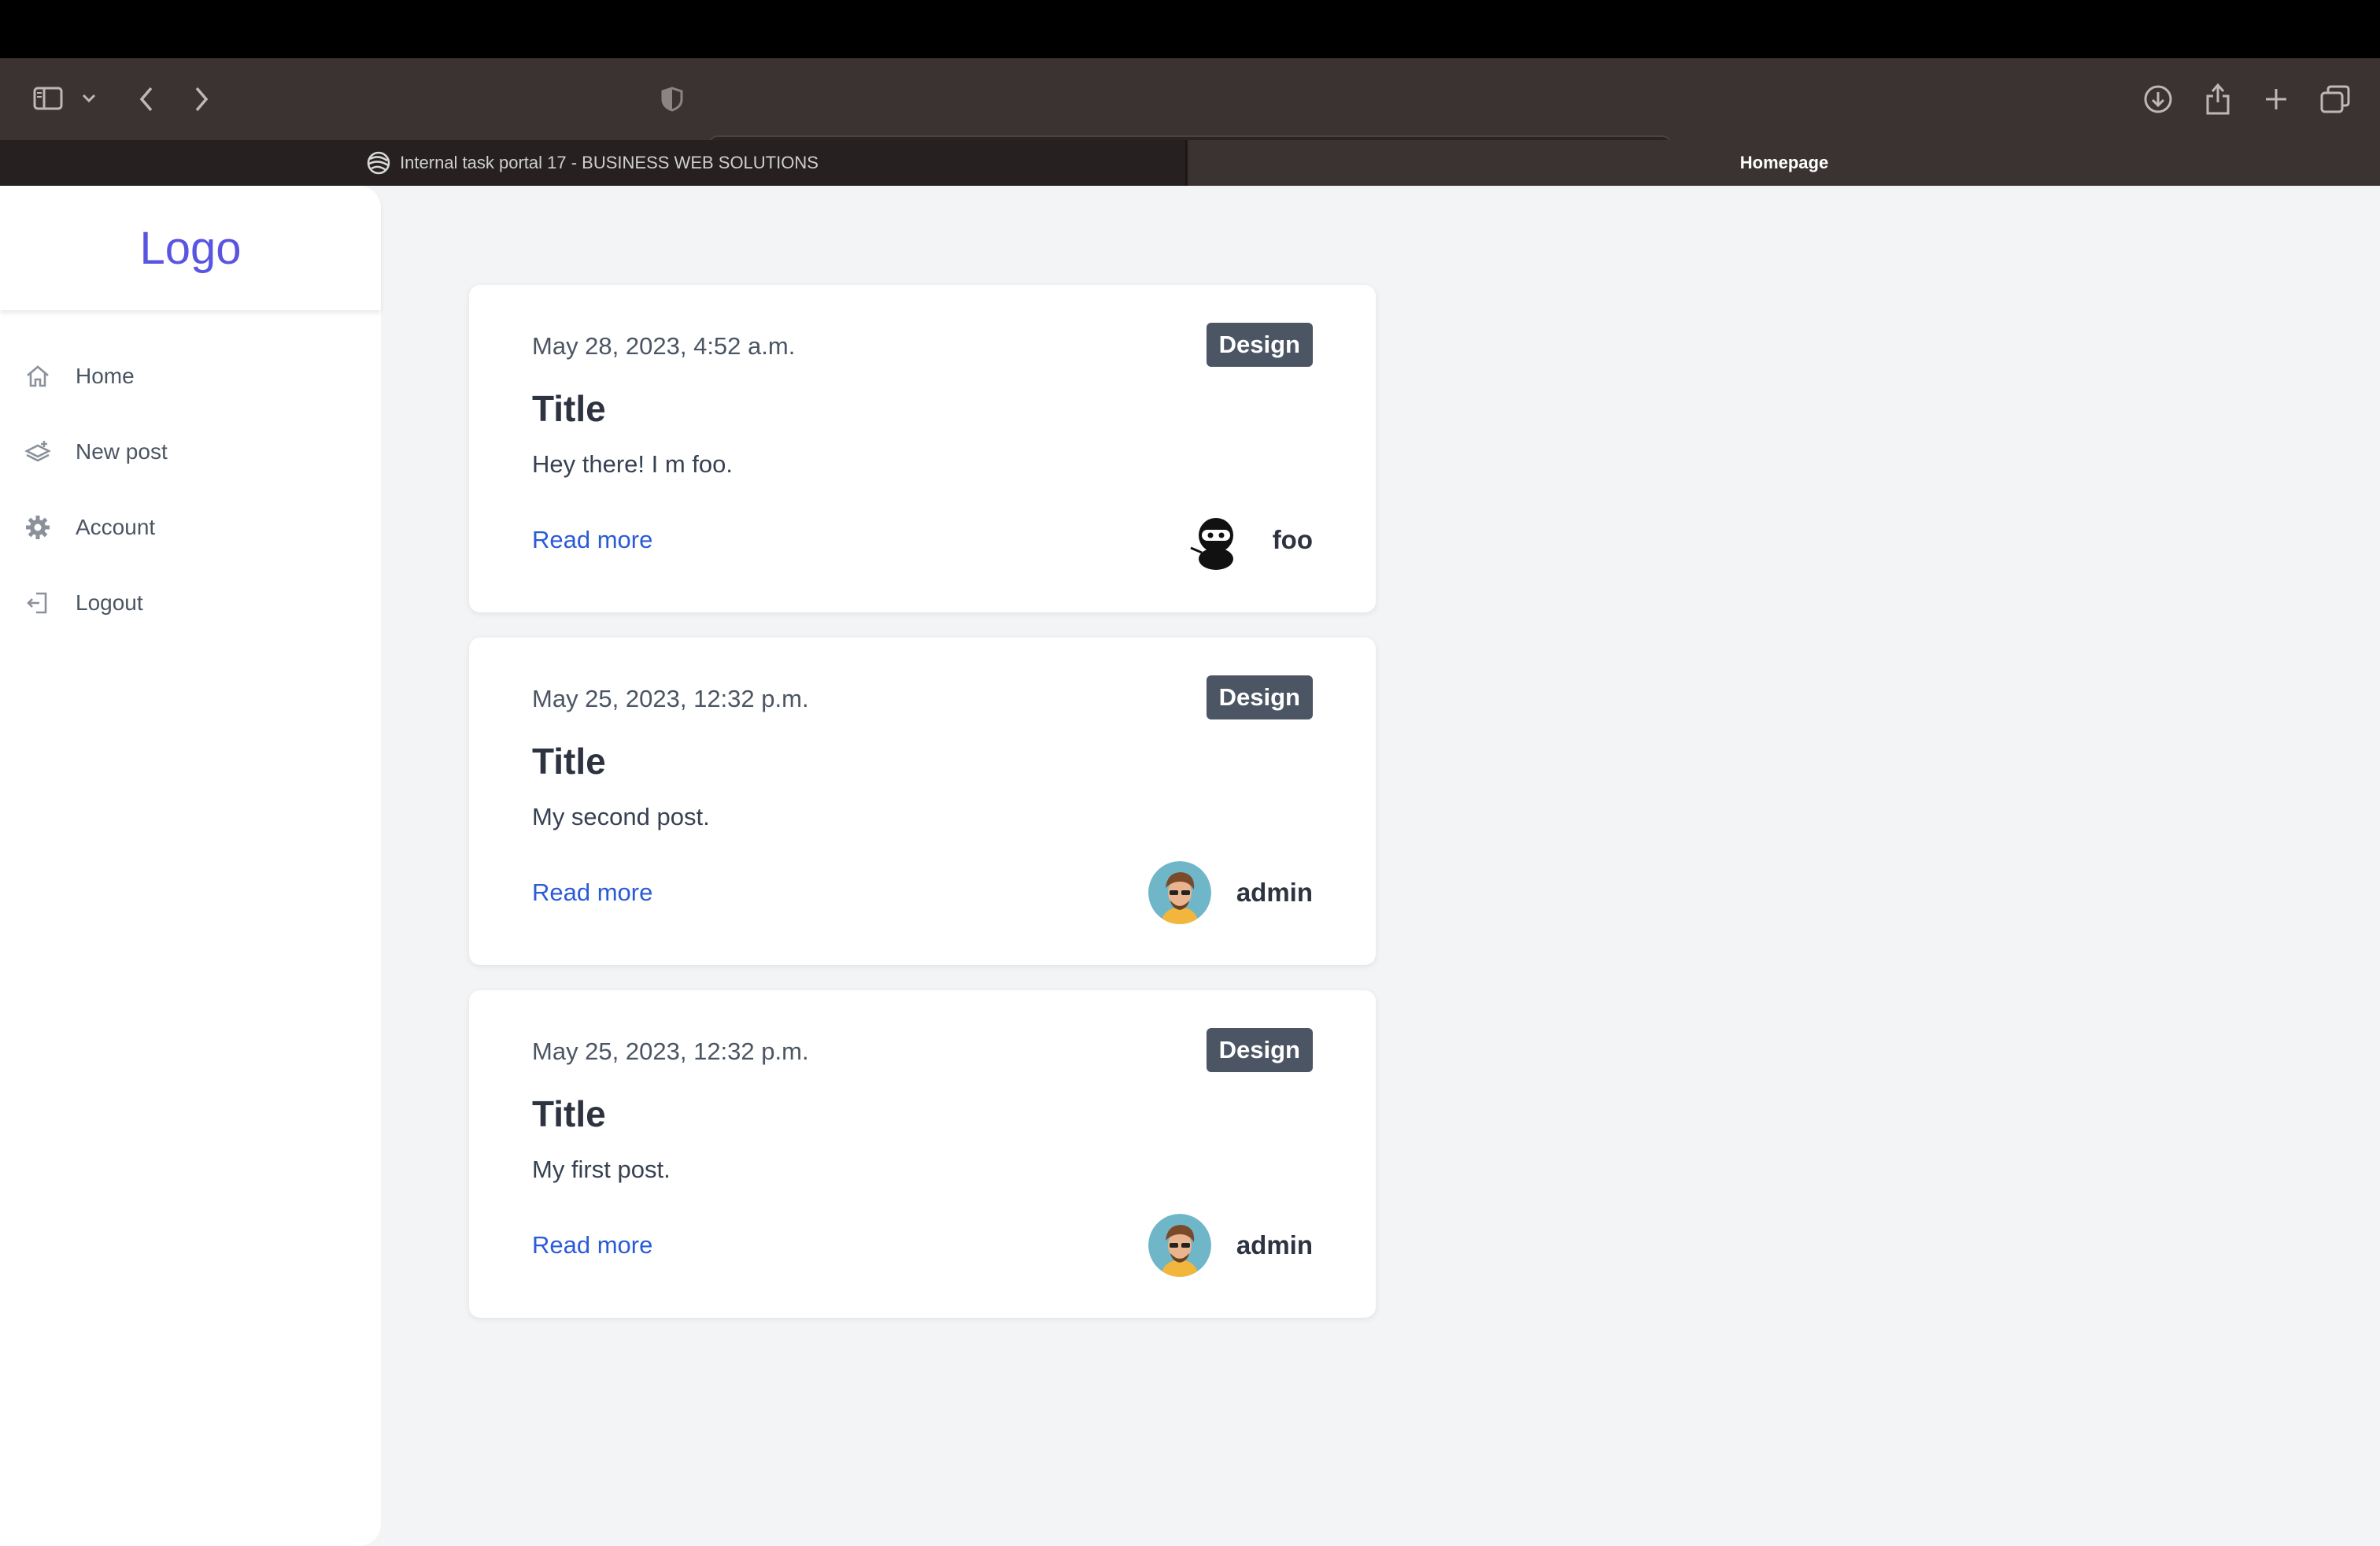  I want to click on new-tab-icon, so click(2276, 99).